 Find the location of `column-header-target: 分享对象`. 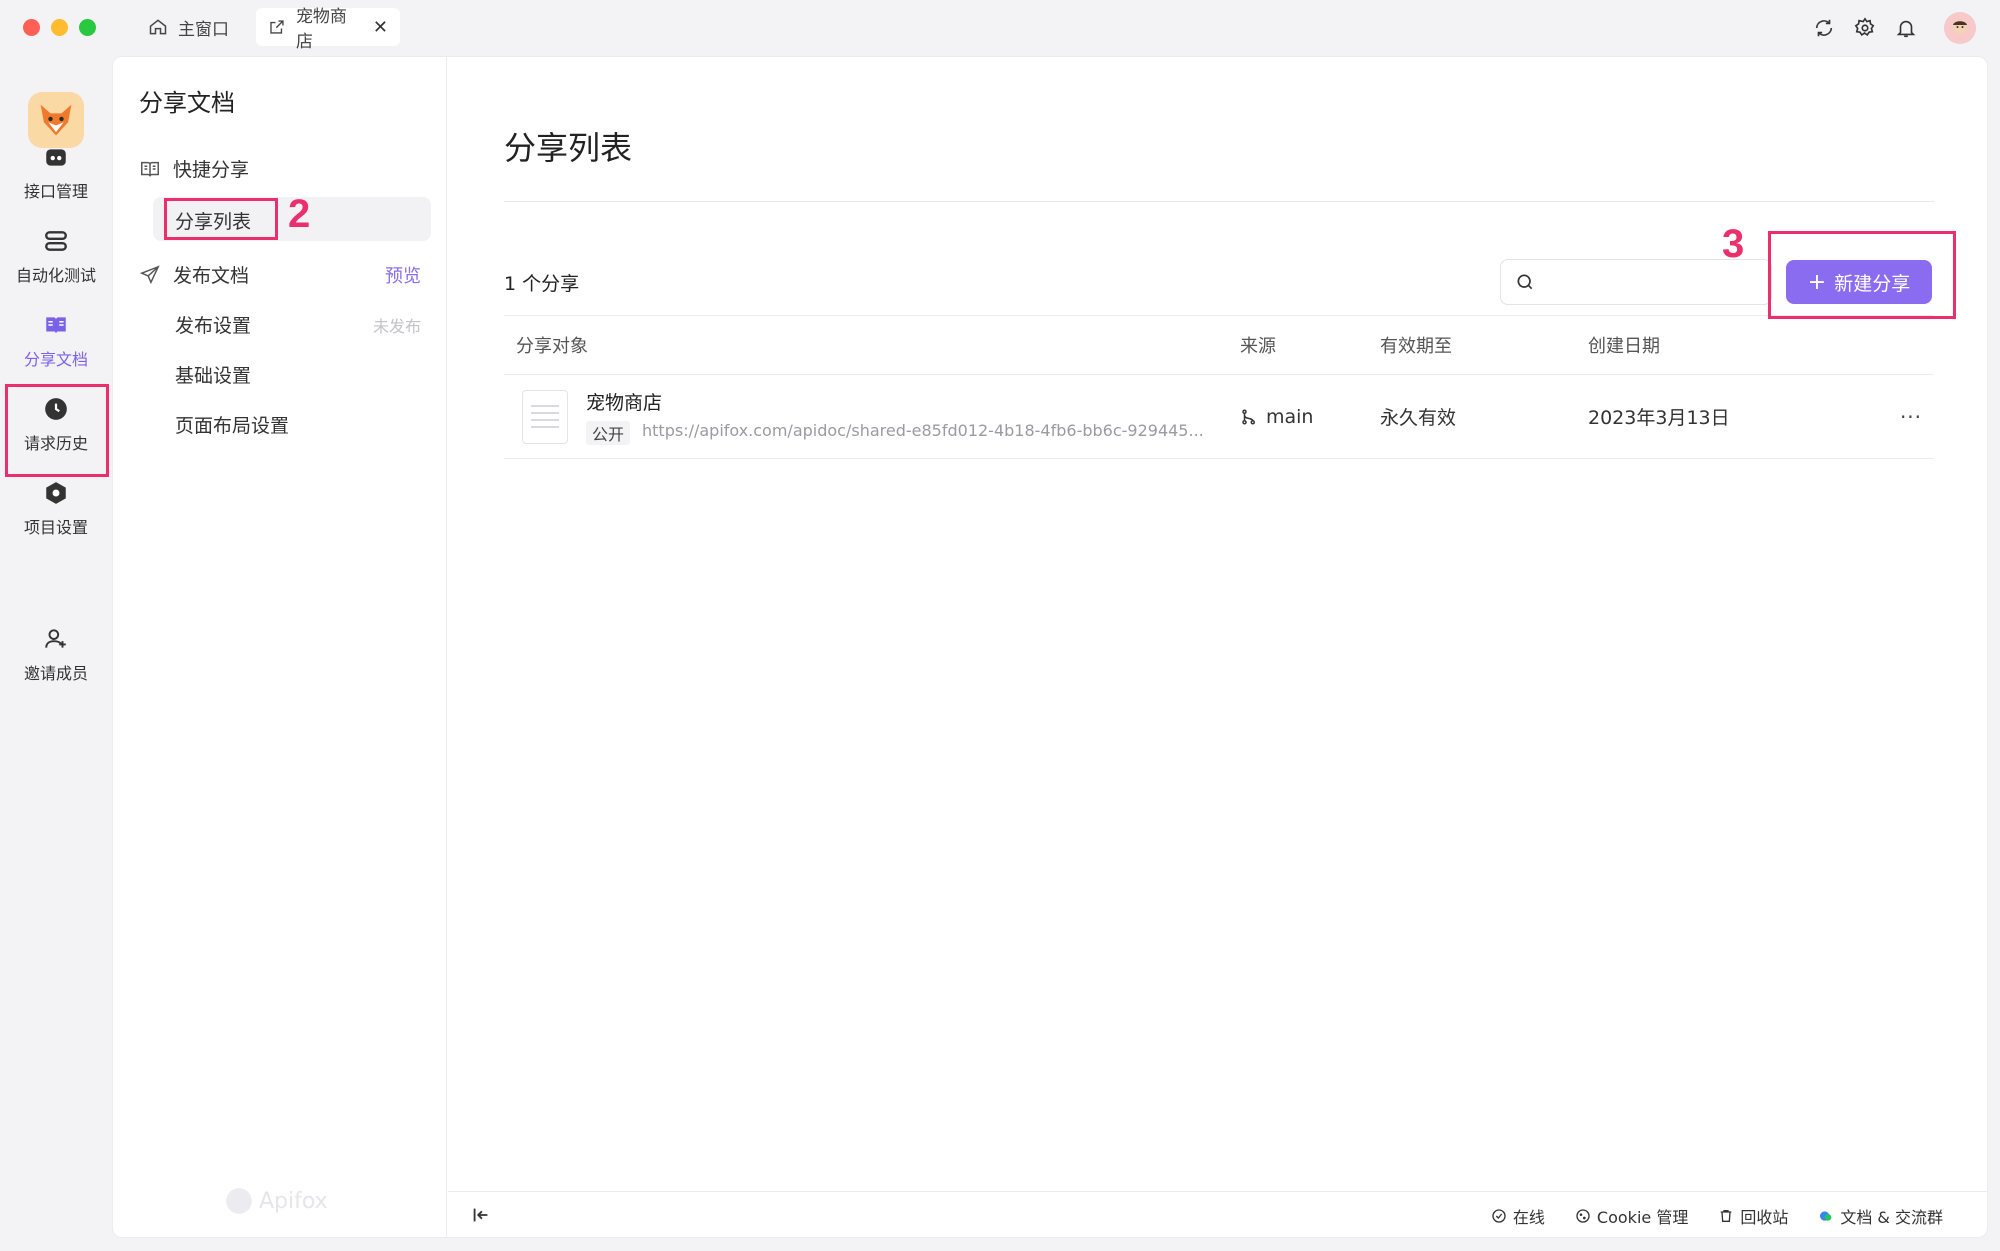

column-header-target: 分享对象 is located at coordinates (552, 346).